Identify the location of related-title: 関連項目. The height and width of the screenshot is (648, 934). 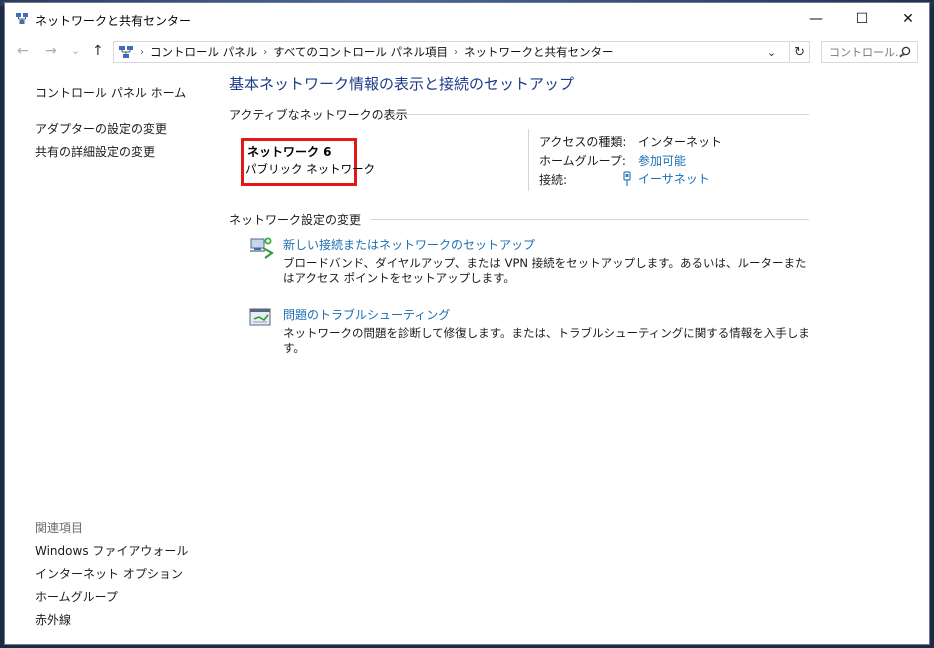
(59, 528).